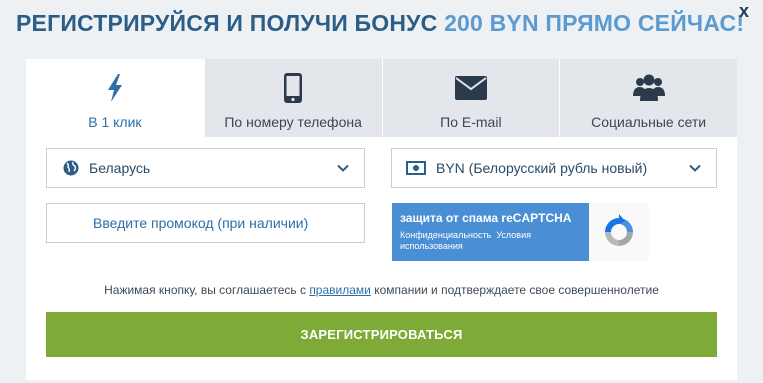 The image size is (763, 383). I want to click on country-select: Беларусь, so click(205, 168).